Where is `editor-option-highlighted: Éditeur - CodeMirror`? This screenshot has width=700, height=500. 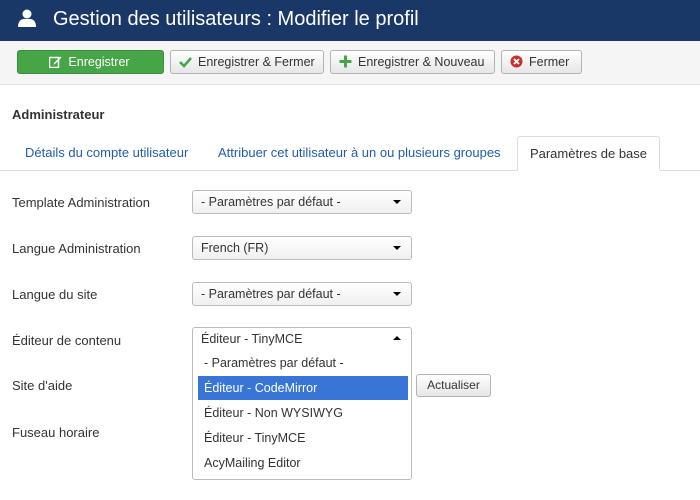
editor-option-highlighted: Éditeur - CodeMirror is located at coordinates (303, 388).